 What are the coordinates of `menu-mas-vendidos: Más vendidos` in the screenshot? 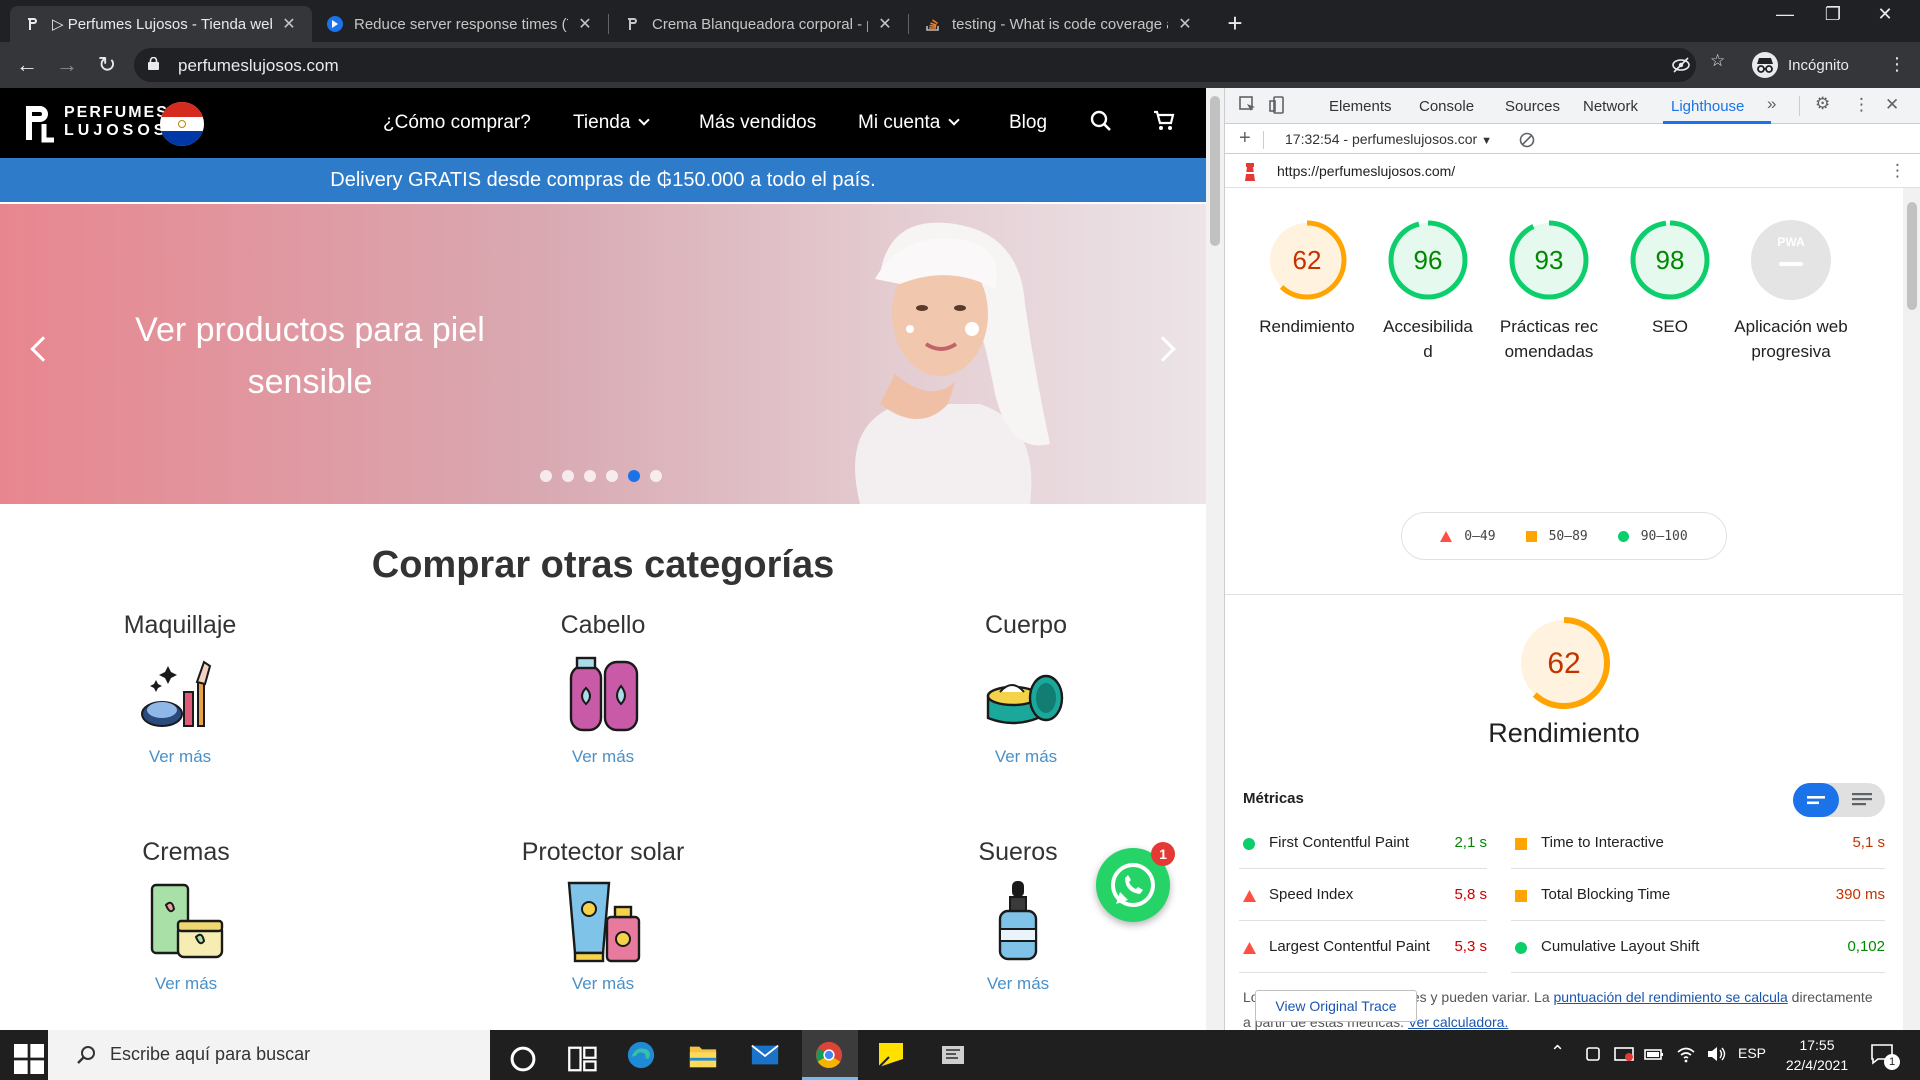 It's located at (757, 123).